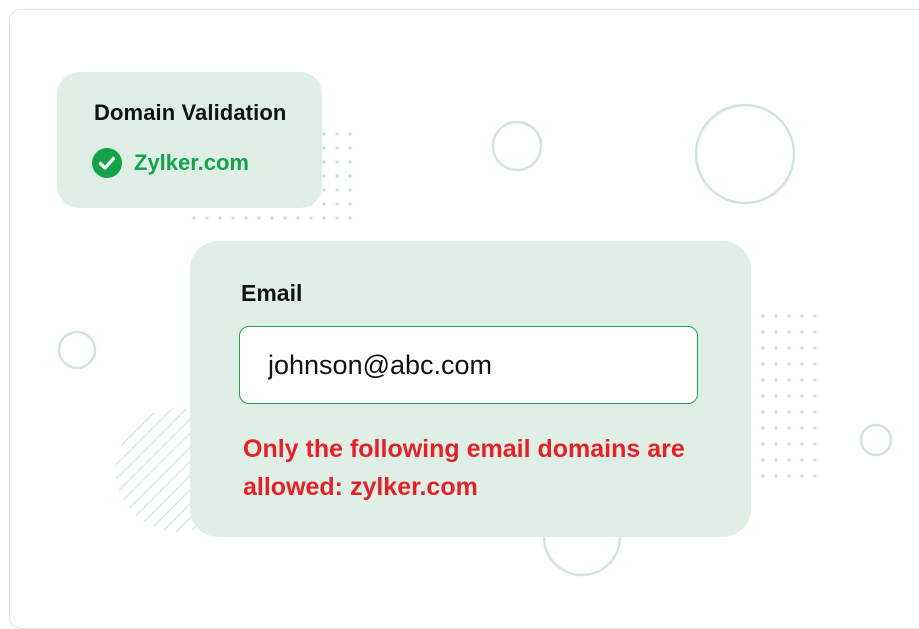 The height and width of the screenshot is (629, 919). What do you see at coordinates (191, 162) in the screenshot?
I see `validated-domain: Zylker.com` at bounding box center [191, 162].